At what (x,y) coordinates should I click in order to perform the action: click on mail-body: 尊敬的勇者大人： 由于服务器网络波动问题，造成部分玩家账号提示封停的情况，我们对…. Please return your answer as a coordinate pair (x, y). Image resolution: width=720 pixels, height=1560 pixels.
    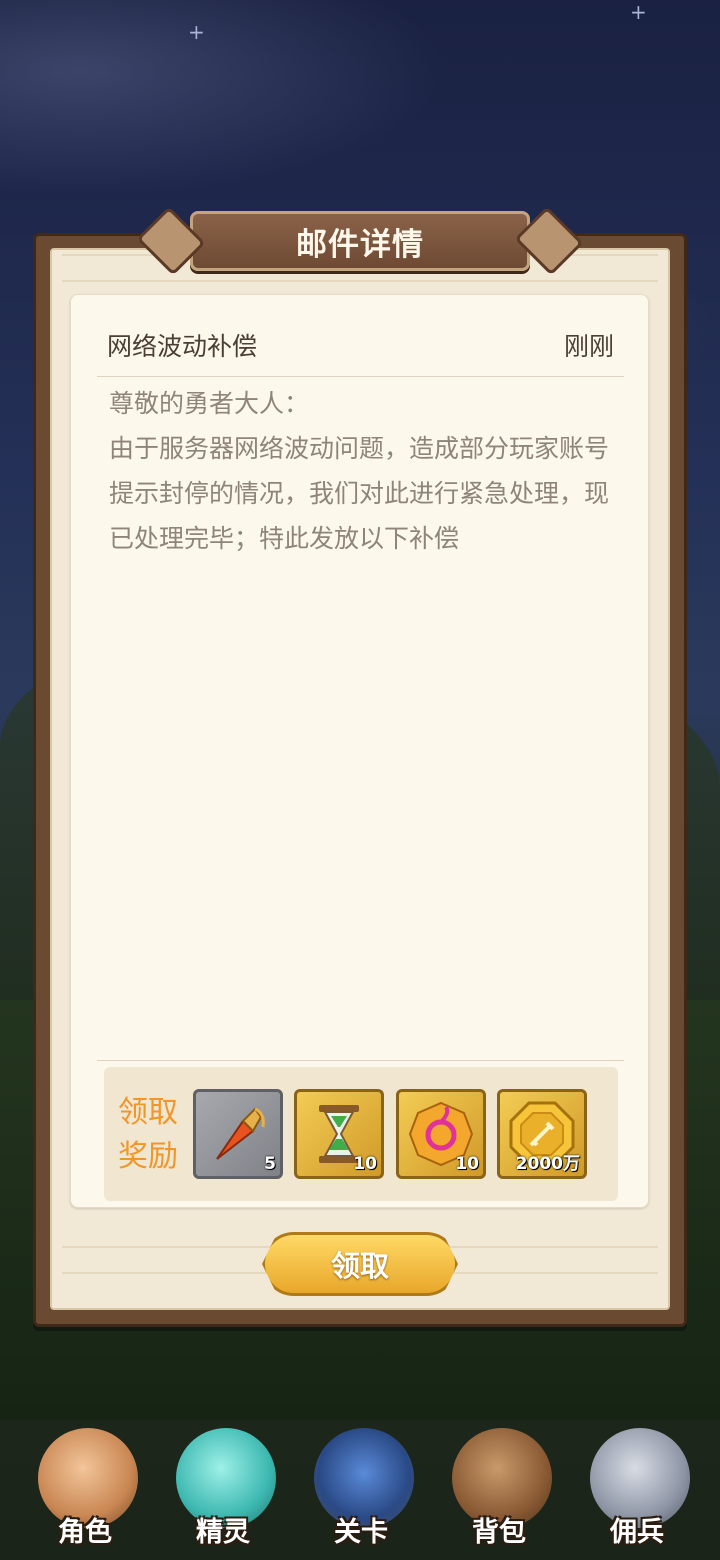
    Looking at the image, I should click on (359, 471).